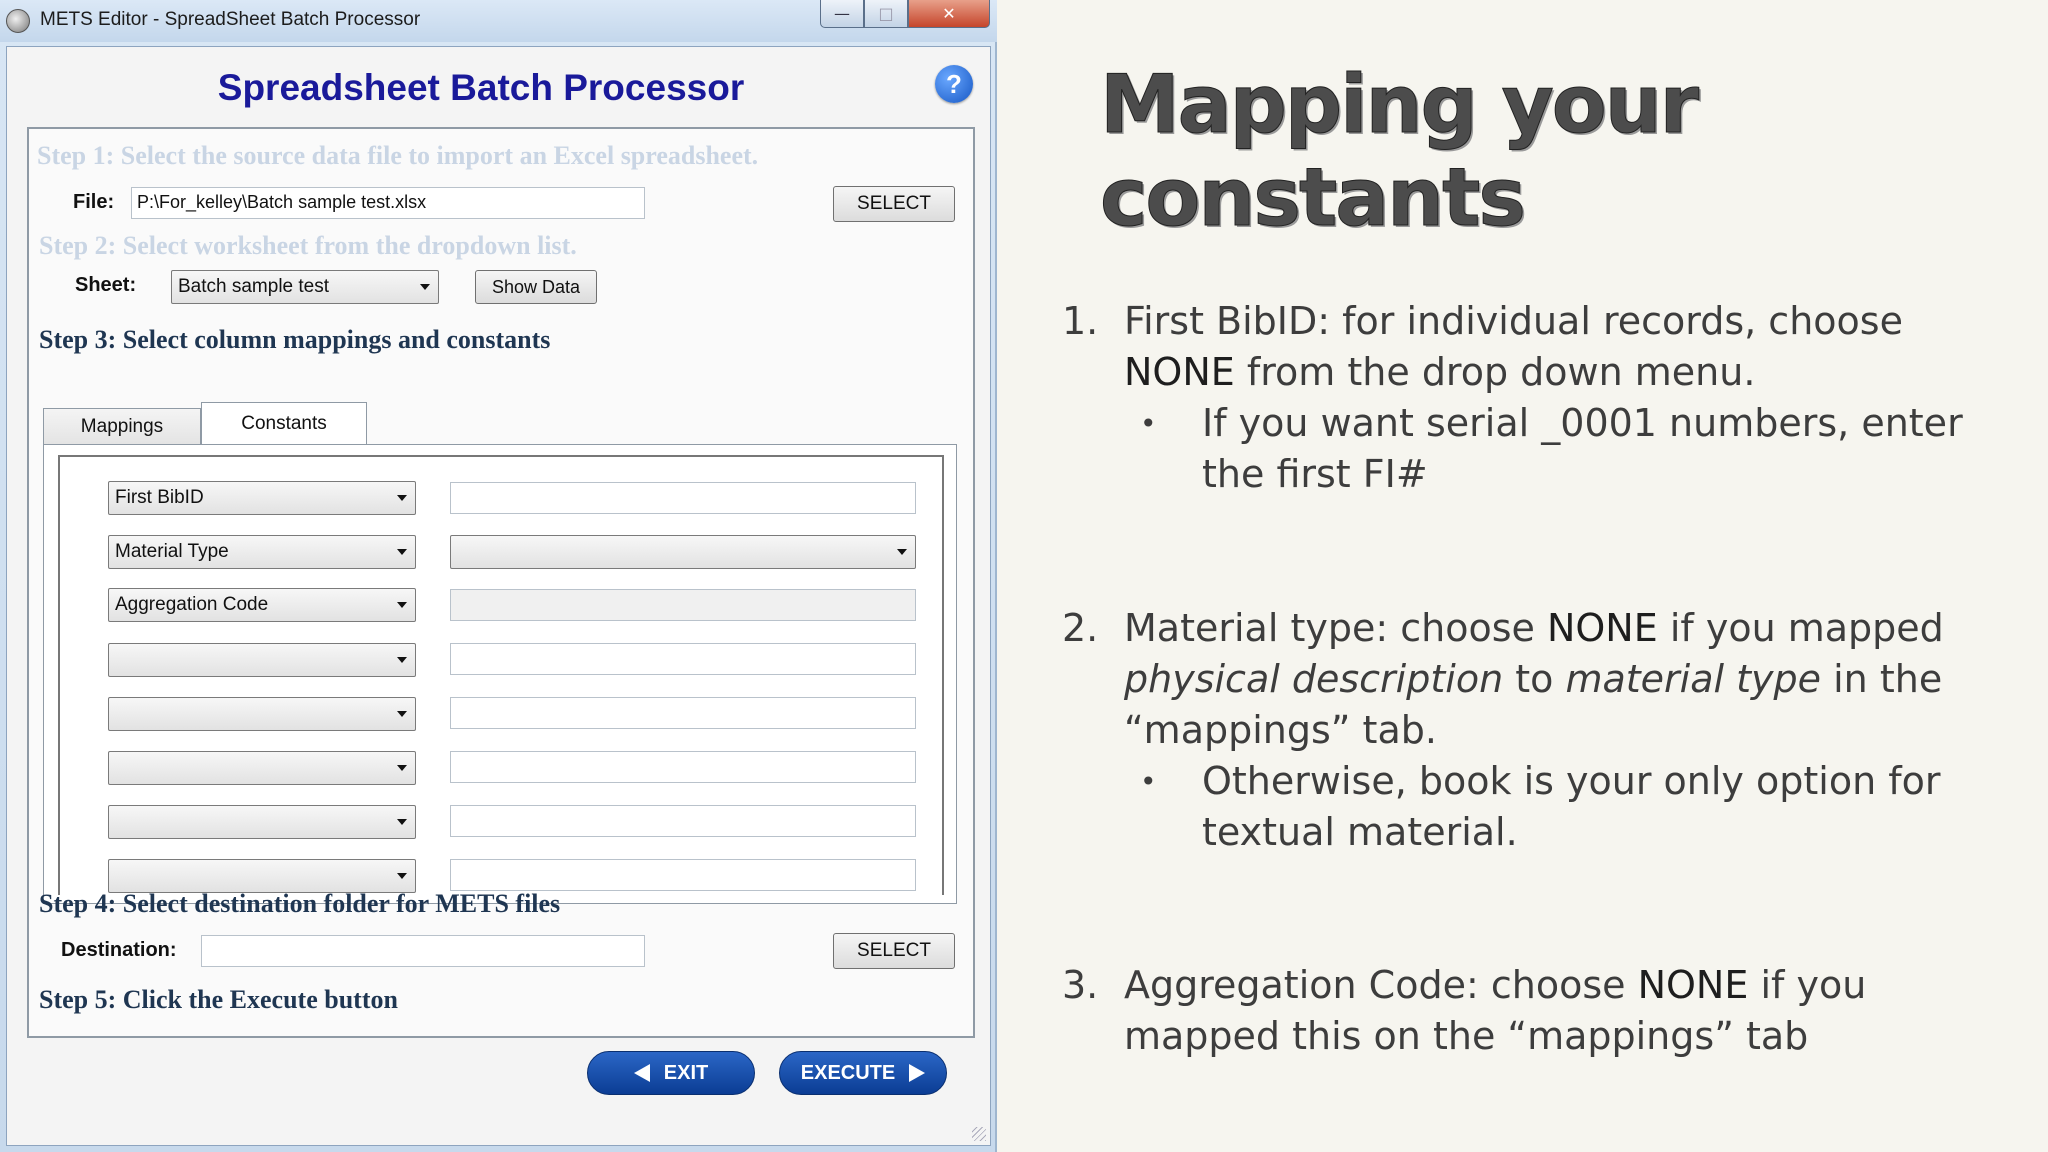 The height and width of the screenshot is (1152, 2048). What do you see at coordinates (894, 951) in the screenshot?
I see `select-destination-button: SELECT` at bounding box center [894, 951].